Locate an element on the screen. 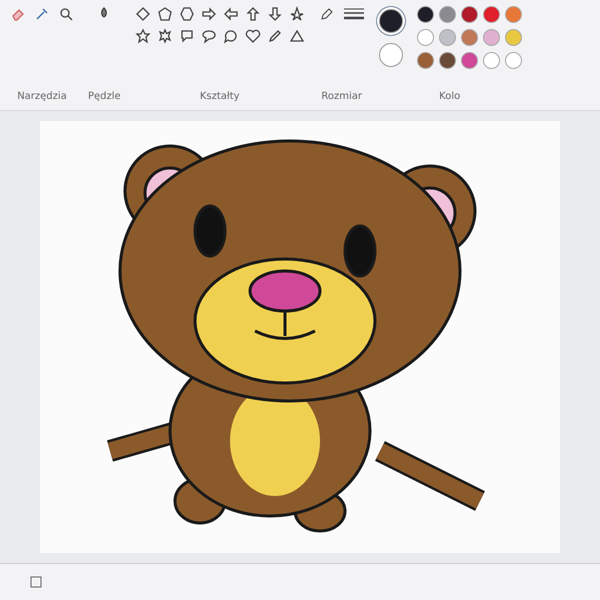 This screenshot has width=600, height=600. group-label: Pędzle is located at coordinates (104, 96).